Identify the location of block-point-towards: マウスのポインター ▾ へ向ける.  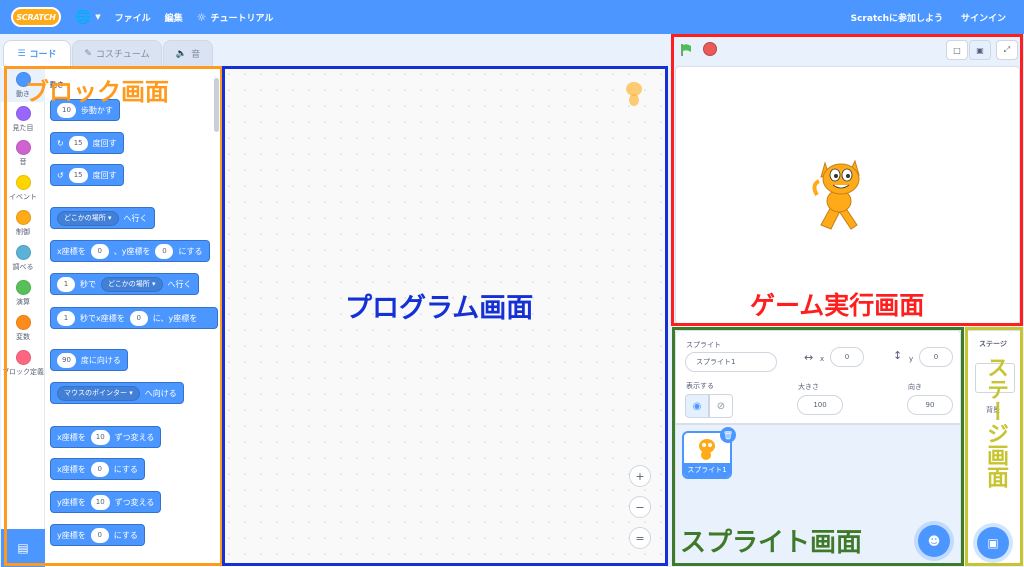
(117, 393).